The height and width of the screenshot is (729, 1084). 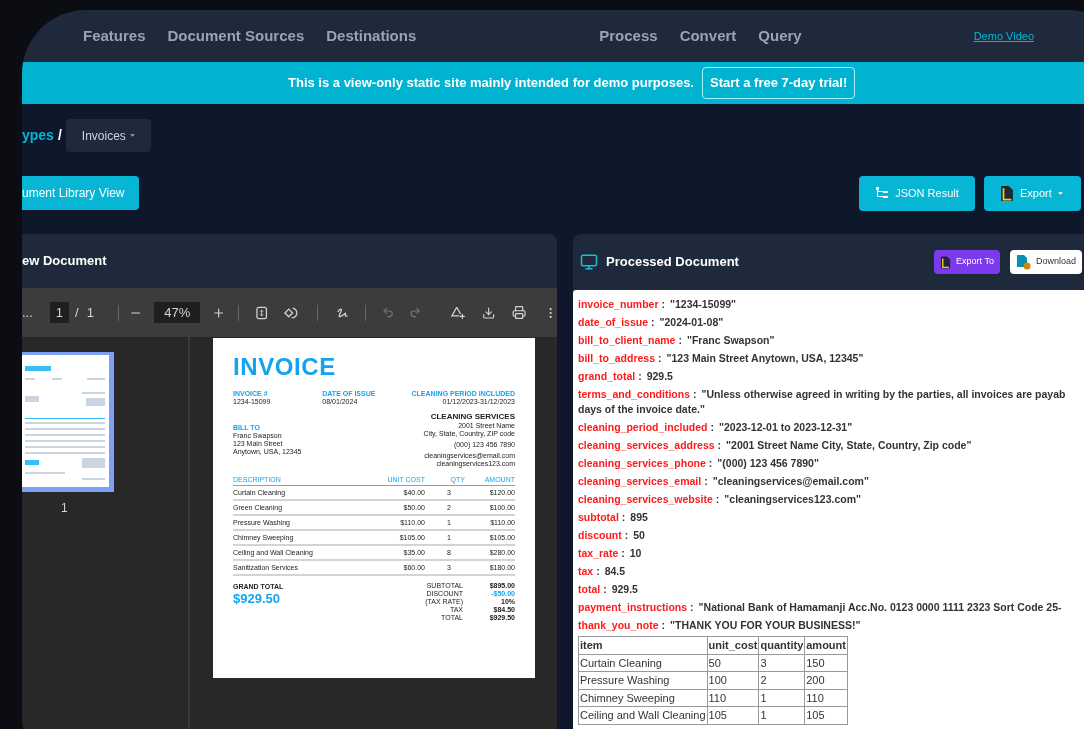 What do you see at coordinates (967, 262) in the screenshot?
I see `export-to-button: Export To` at bounding box center [967, 262].